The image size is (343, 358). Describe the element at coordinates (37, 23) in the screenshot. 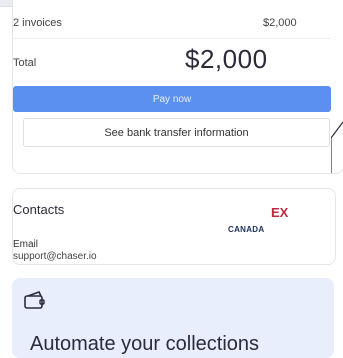

I see `invoice-count: 2 invoices` at that location.